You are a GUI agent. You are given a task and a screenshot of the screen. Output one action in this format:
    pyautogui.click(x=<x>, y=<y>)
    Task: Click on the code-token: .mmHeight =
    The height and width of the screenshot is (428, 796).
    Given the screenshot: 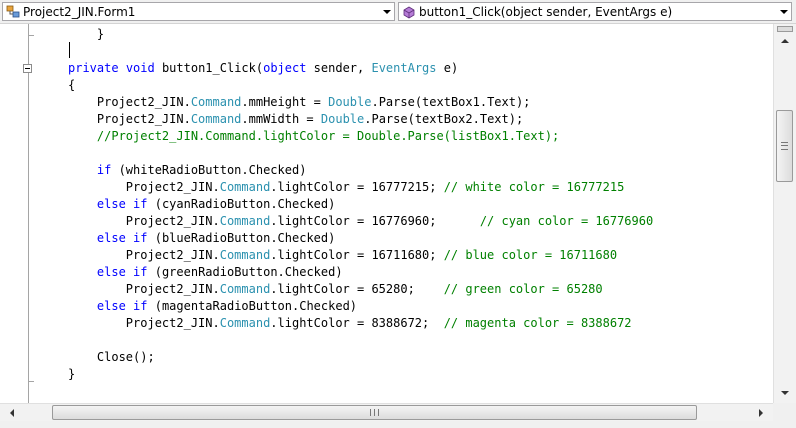 What is the action you would take?
    pyautogui.click(x=285, y=102)
    